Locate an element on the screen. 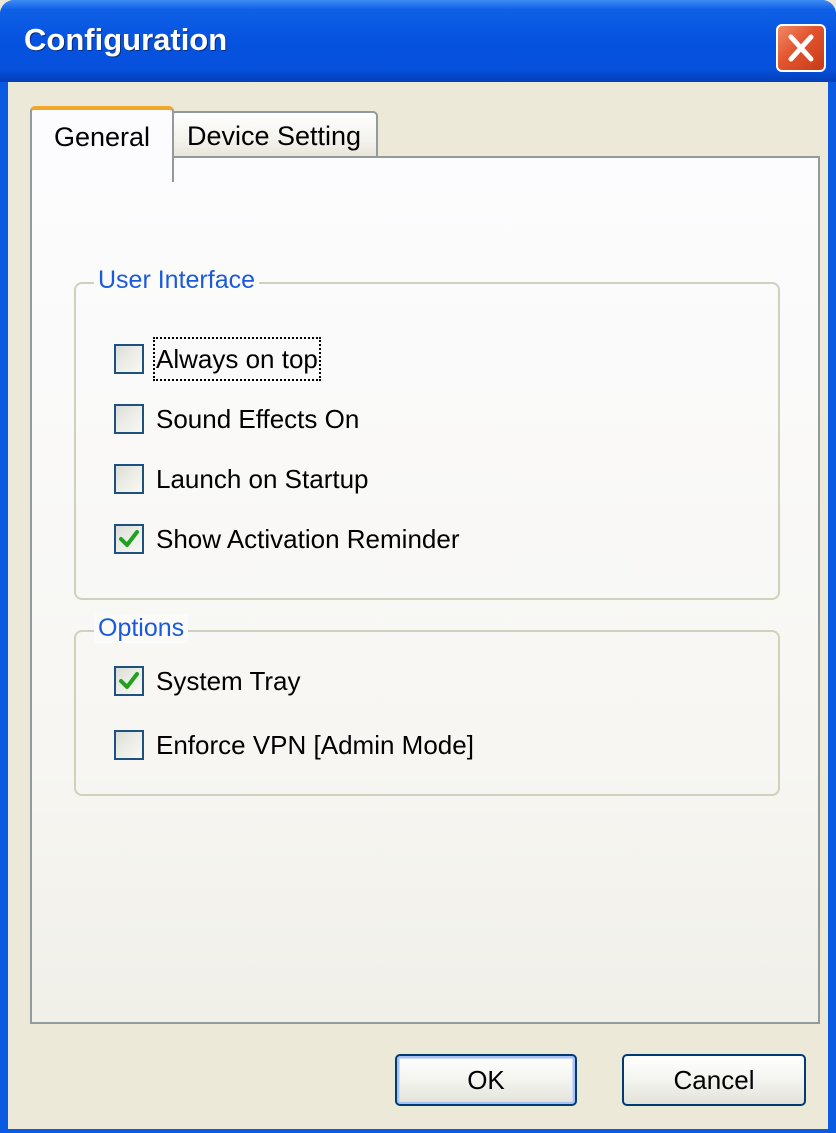 The image size is (836, 1133). sound-effects-label: Sound Effects On is located at coordinates (258, 419).